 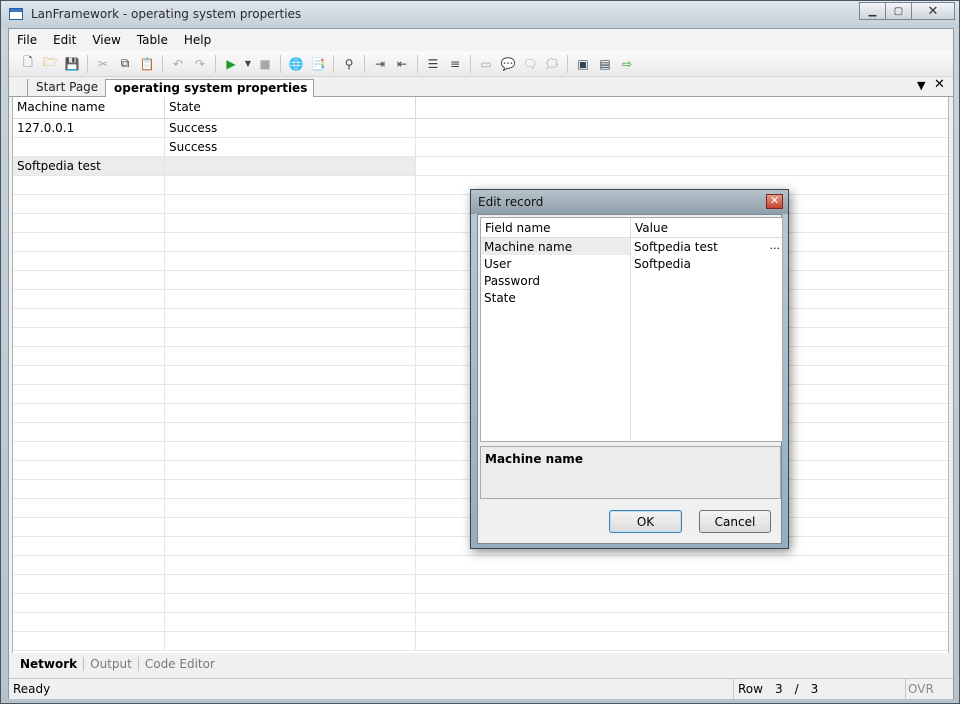 What do you see at coordinates (290, 166) in the screenshot?
I see `cell-state` at bounding box center [290, 166].